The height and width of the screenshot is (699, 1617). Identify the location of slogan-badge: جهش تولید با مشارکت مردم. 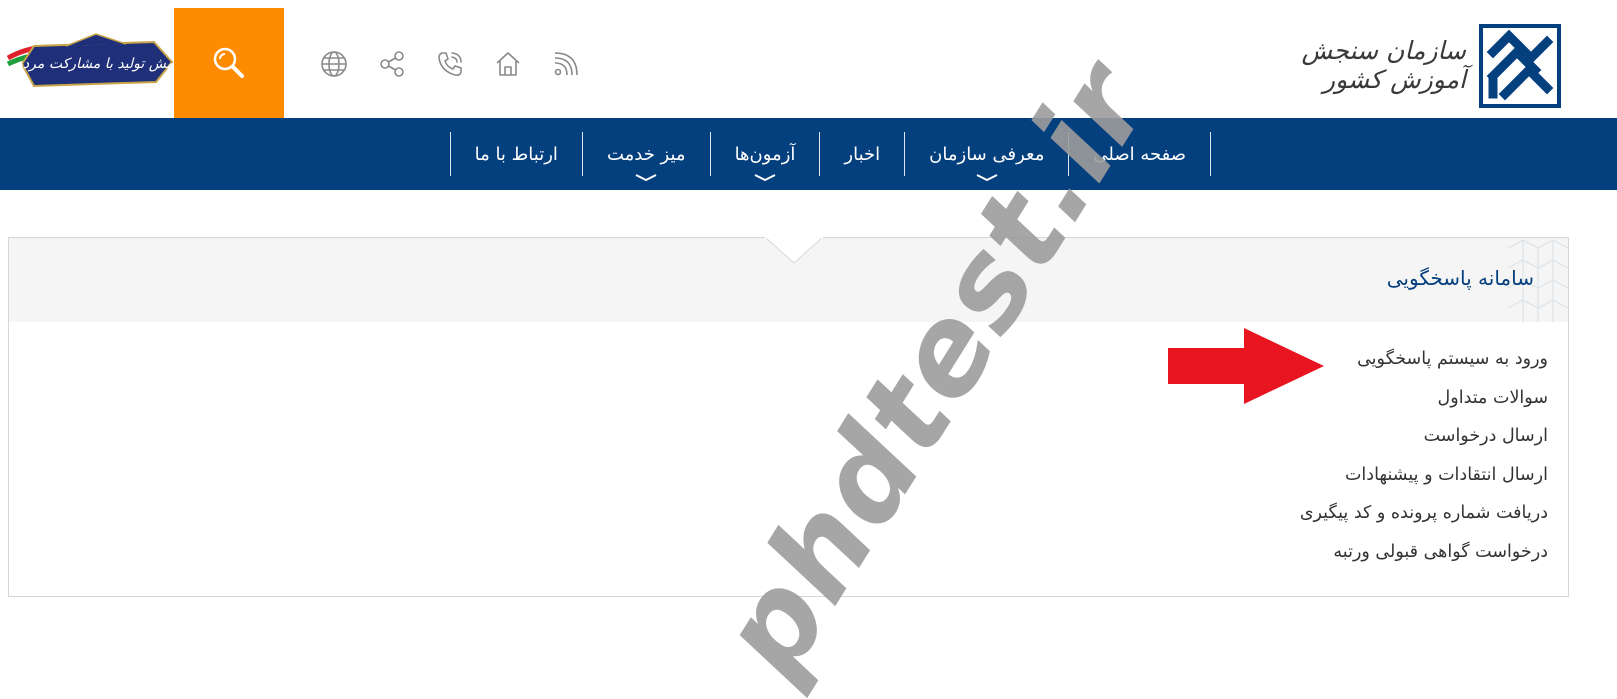
(90, 60).